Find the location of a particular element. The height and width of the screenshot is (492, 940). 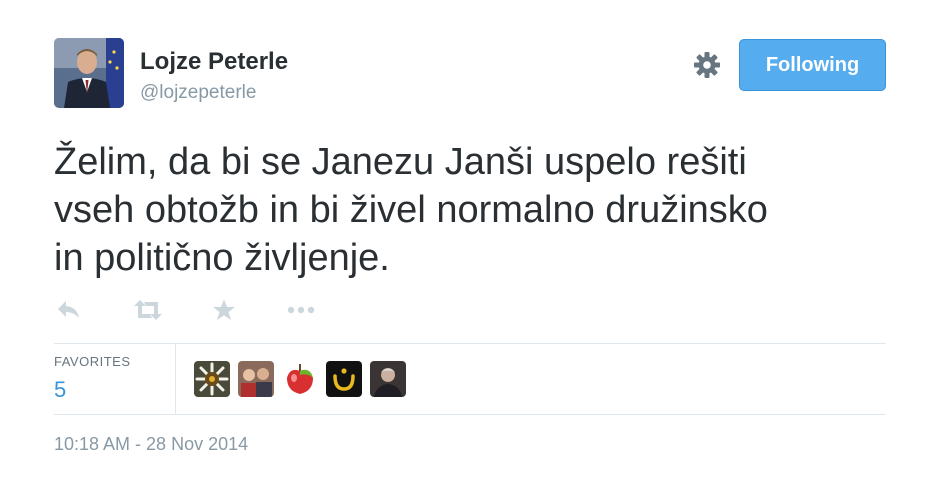

stats-divider is located at coordinates (175, 379).